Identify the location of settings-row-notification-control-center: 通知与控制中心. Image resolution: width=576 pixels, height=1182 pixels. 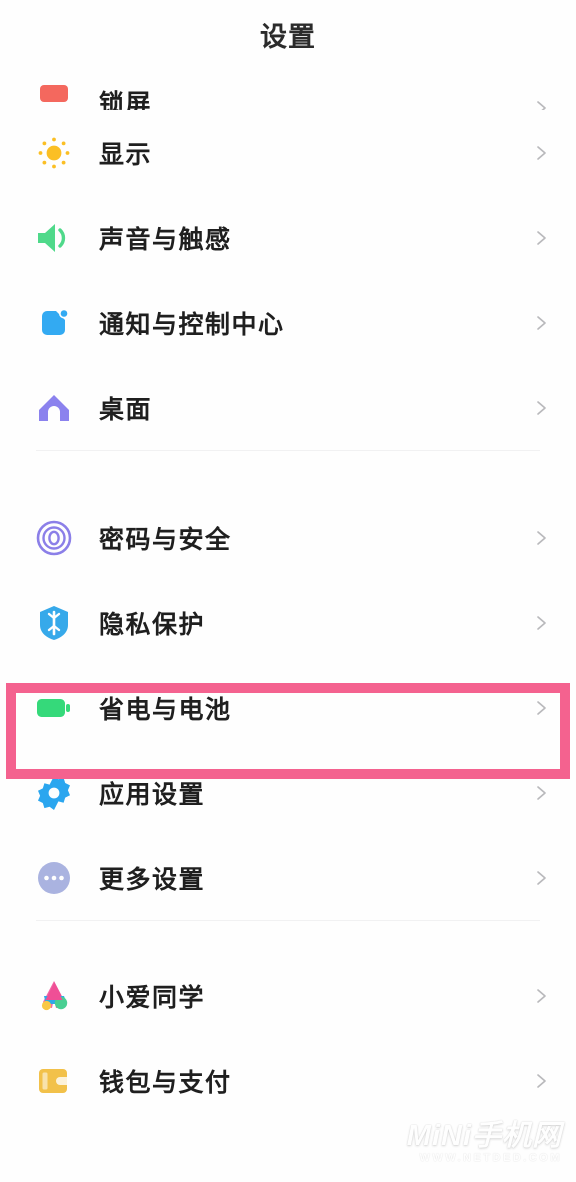
(288, 322).